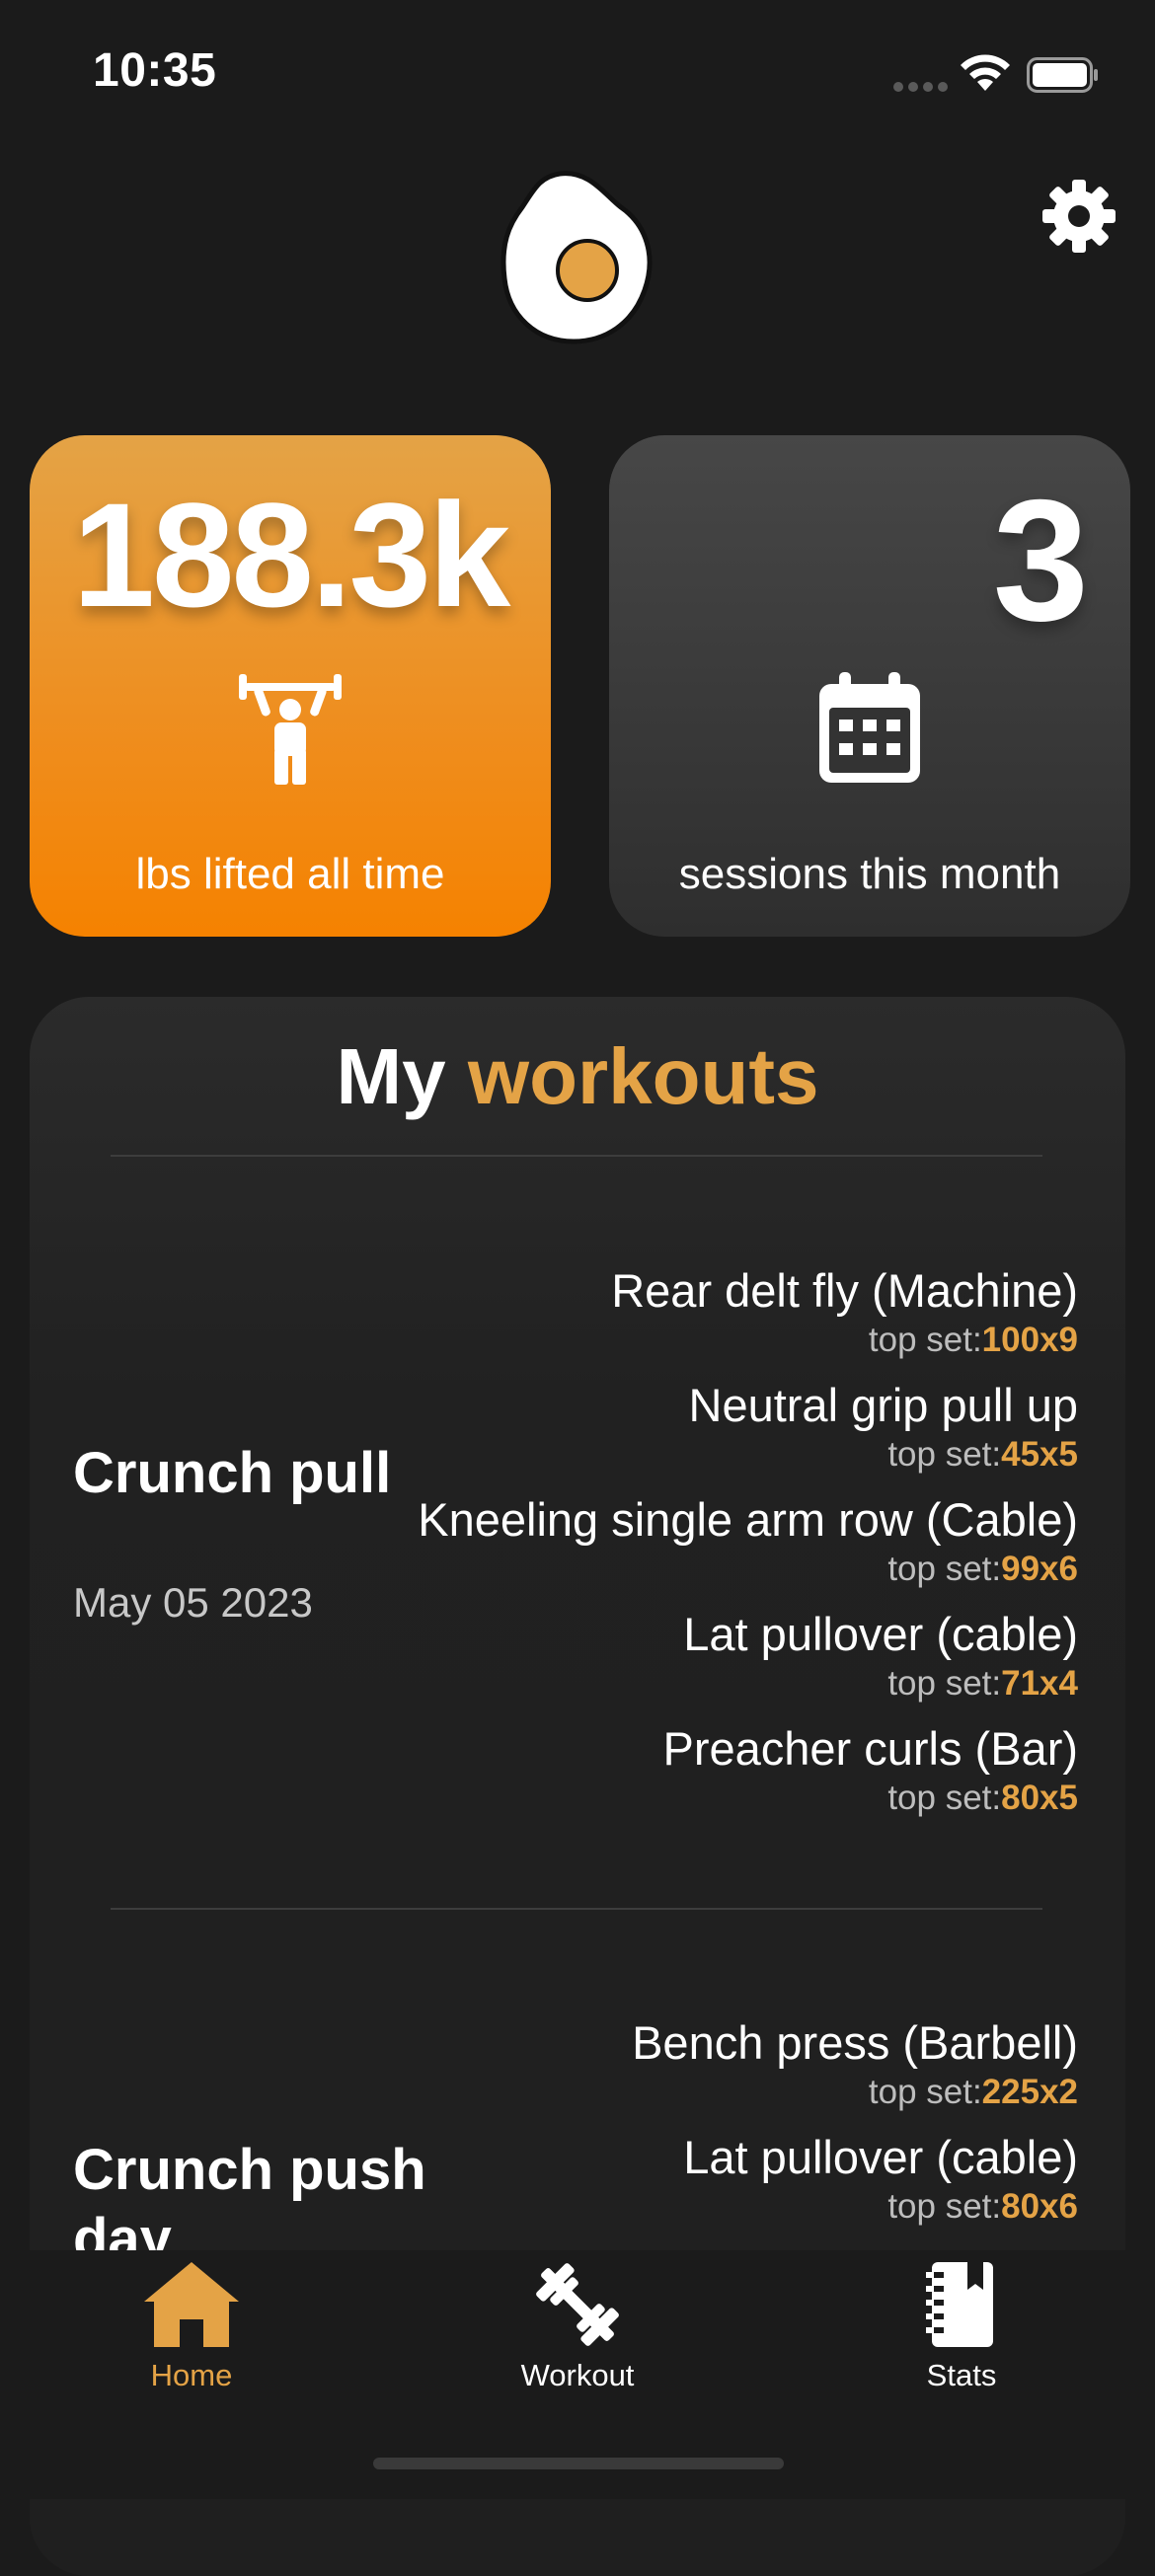 The image size is (1155, 2576). I want to click on status-time: 10:35, so click(155, 70).